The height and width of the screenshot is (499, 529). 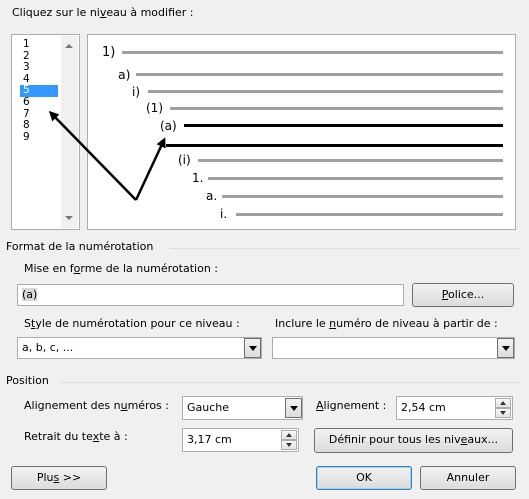 What do you see at coordinates (39, 91) in the screenshot?
I see `level-list: 123456789` at bounding box center [39, 91].